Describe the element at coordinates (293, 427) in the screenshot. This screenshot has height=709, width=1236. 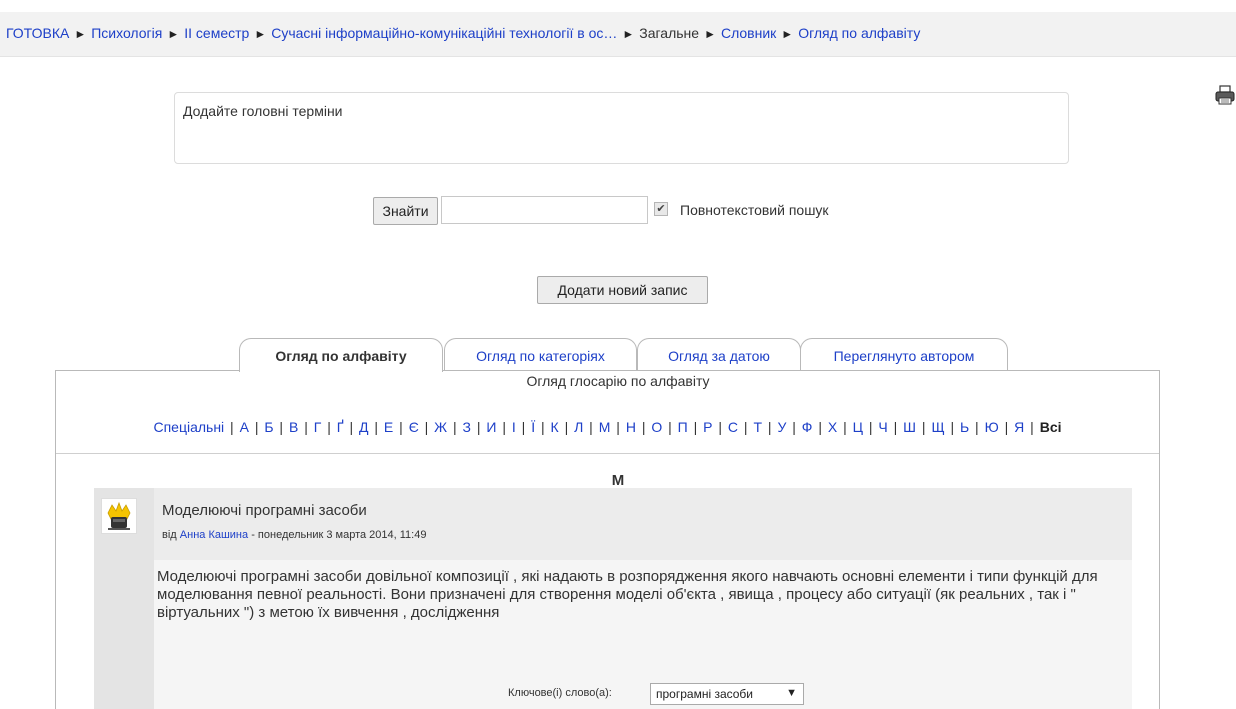
I see `alphabet-letter-link: В` at that location.